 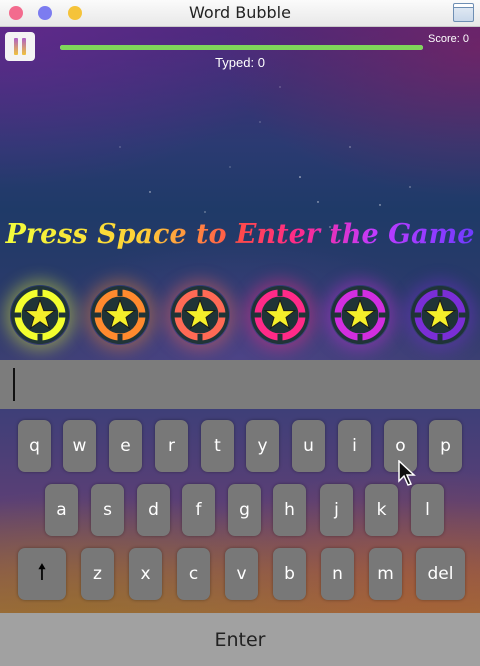 What do you see at coordinates (240, 62) in the screenshot?
I see `typed-count-label: Typed: 0` at bounding box center [240, 62].